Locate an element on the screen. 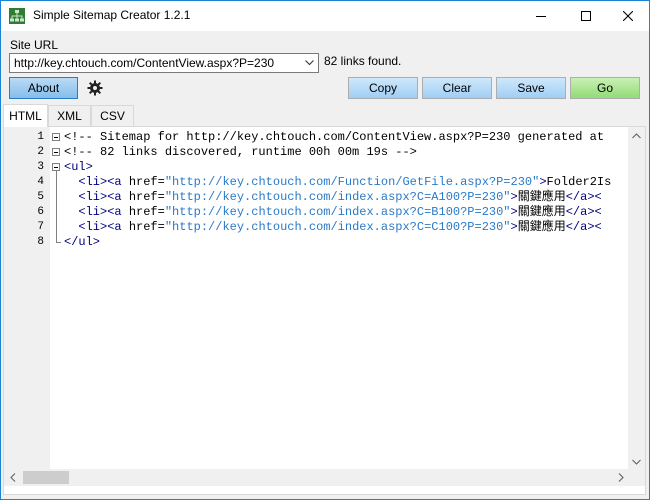  close-button is located at coordinates (628, 16).